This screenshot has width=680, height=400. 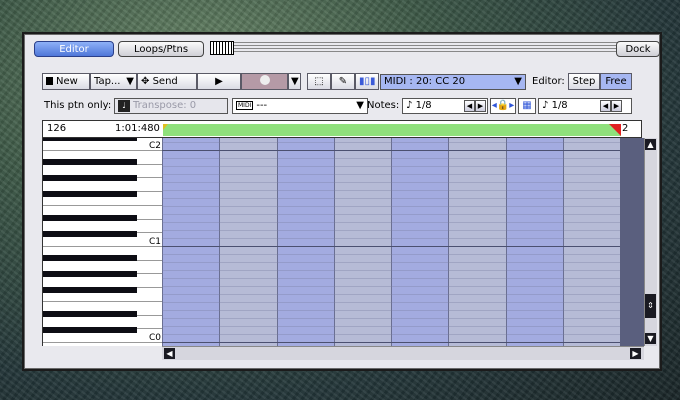 What do you see at coordinates (650, 338) in the screenshot?
I see `scroll-down-button: ▼` at bounding box center [650, 338].